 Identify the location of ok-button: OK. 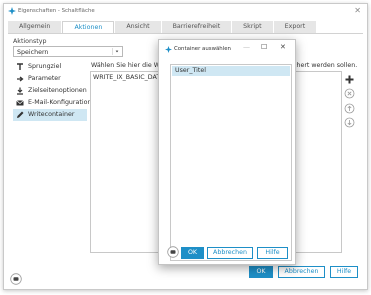
(261, 272).